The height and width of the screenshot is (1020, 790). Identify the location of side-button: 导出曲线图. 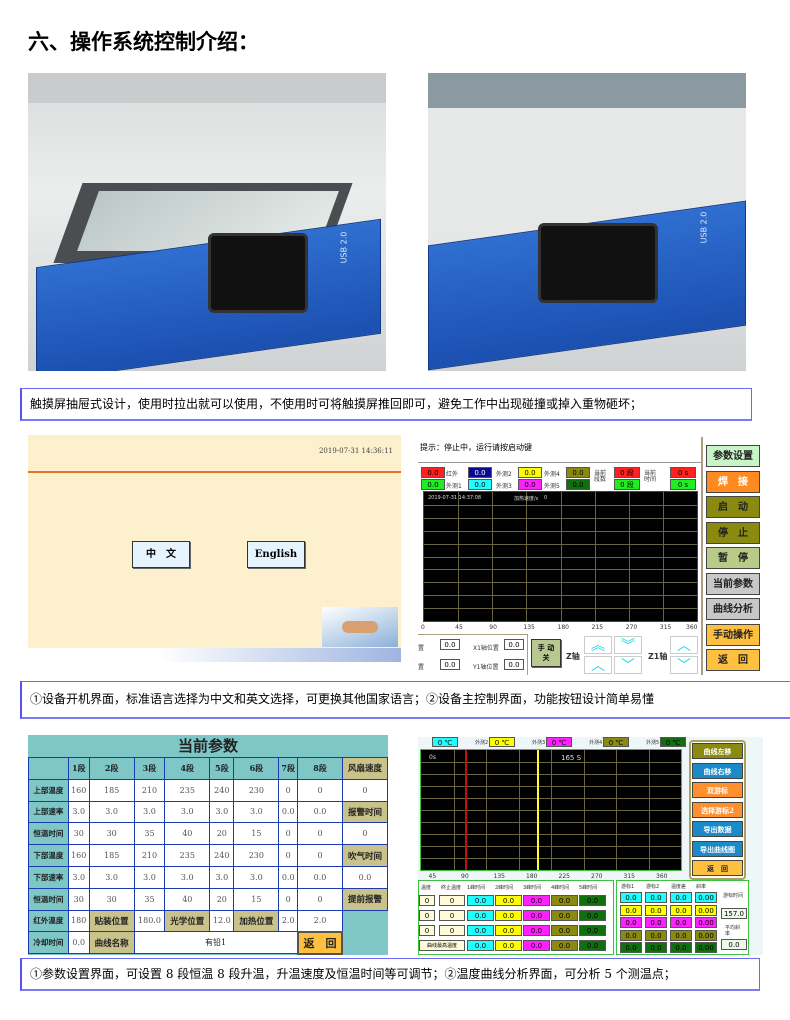
(717, 848).